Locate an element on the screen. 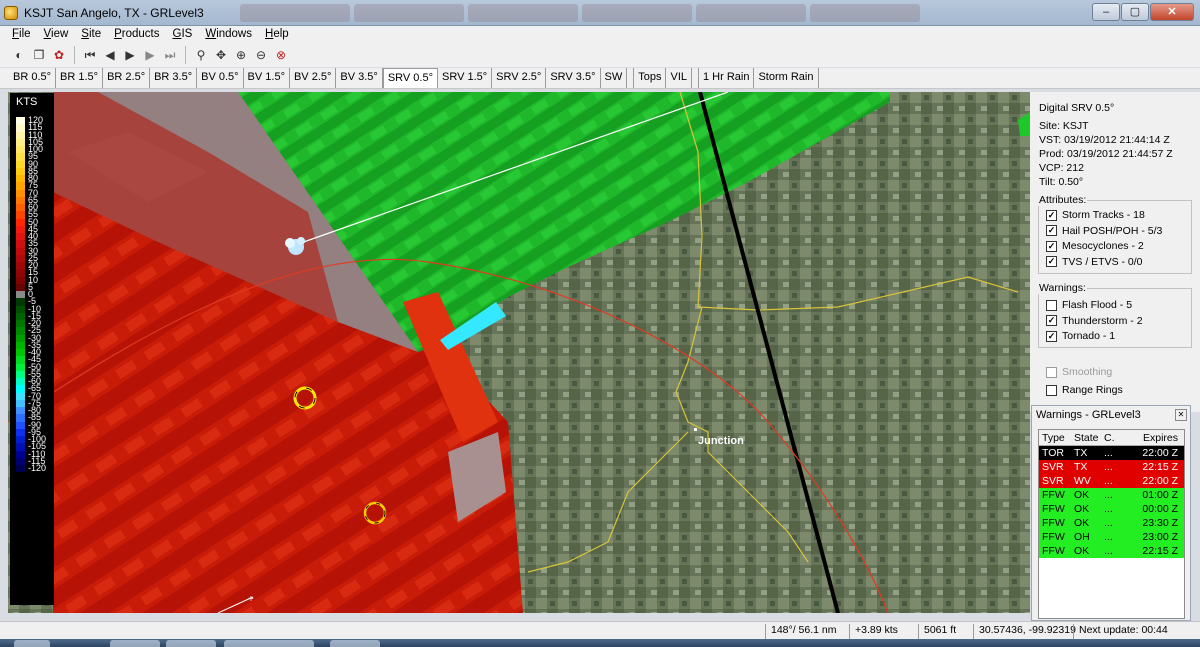 The width and height of the screenshot is (1200, 647). tab-br-1-5: BR 1.5° is located at coordinates (80, 78).